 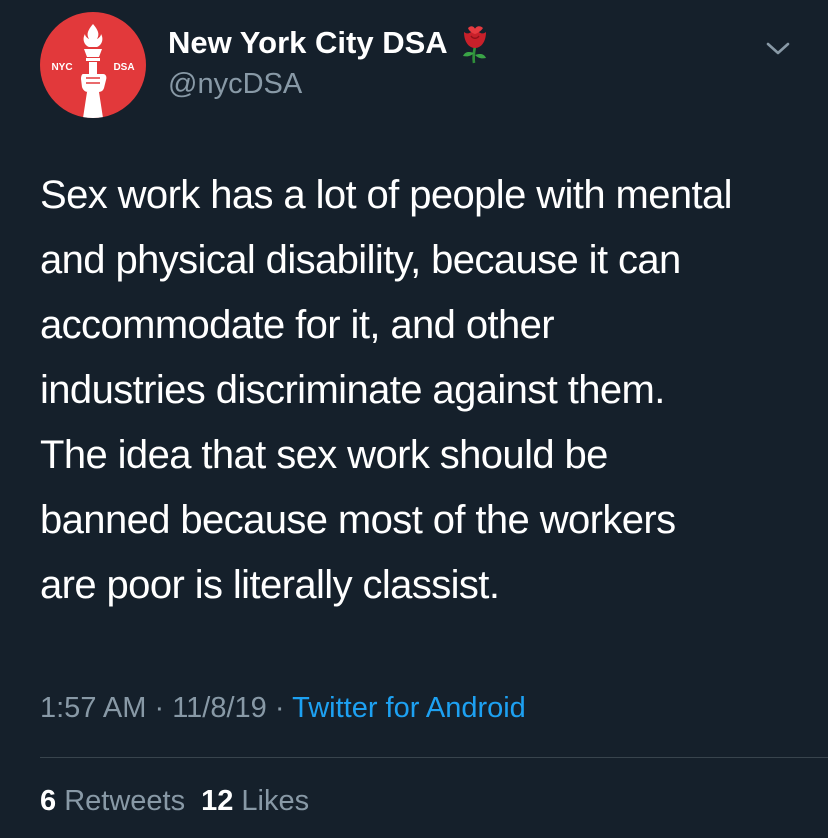 I want to click on likes-label: Likes, so click(x=275, y=801).